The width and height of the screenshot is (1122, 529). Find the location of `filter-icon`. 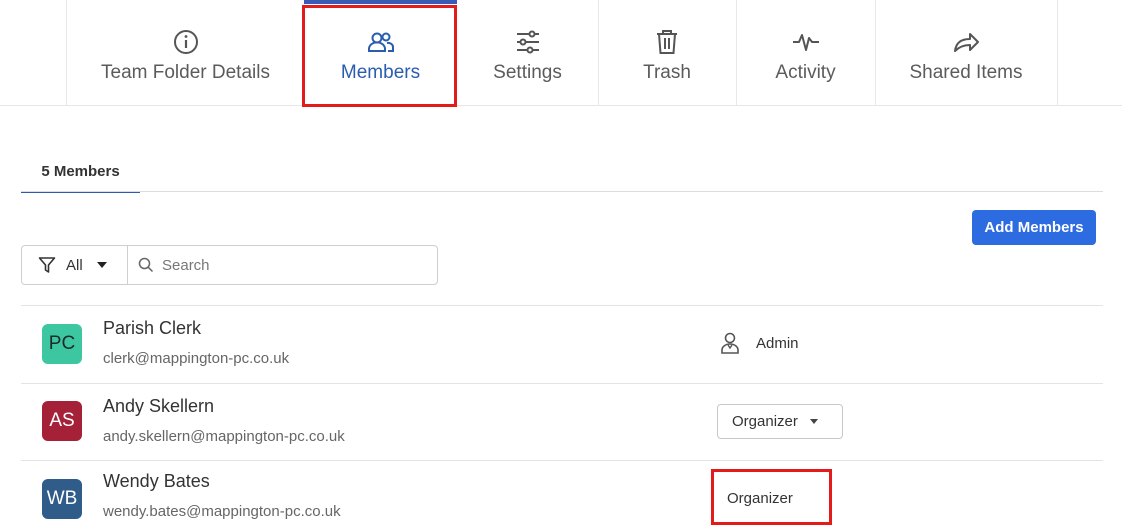

filter-icon is located at coordinates (47, 265).